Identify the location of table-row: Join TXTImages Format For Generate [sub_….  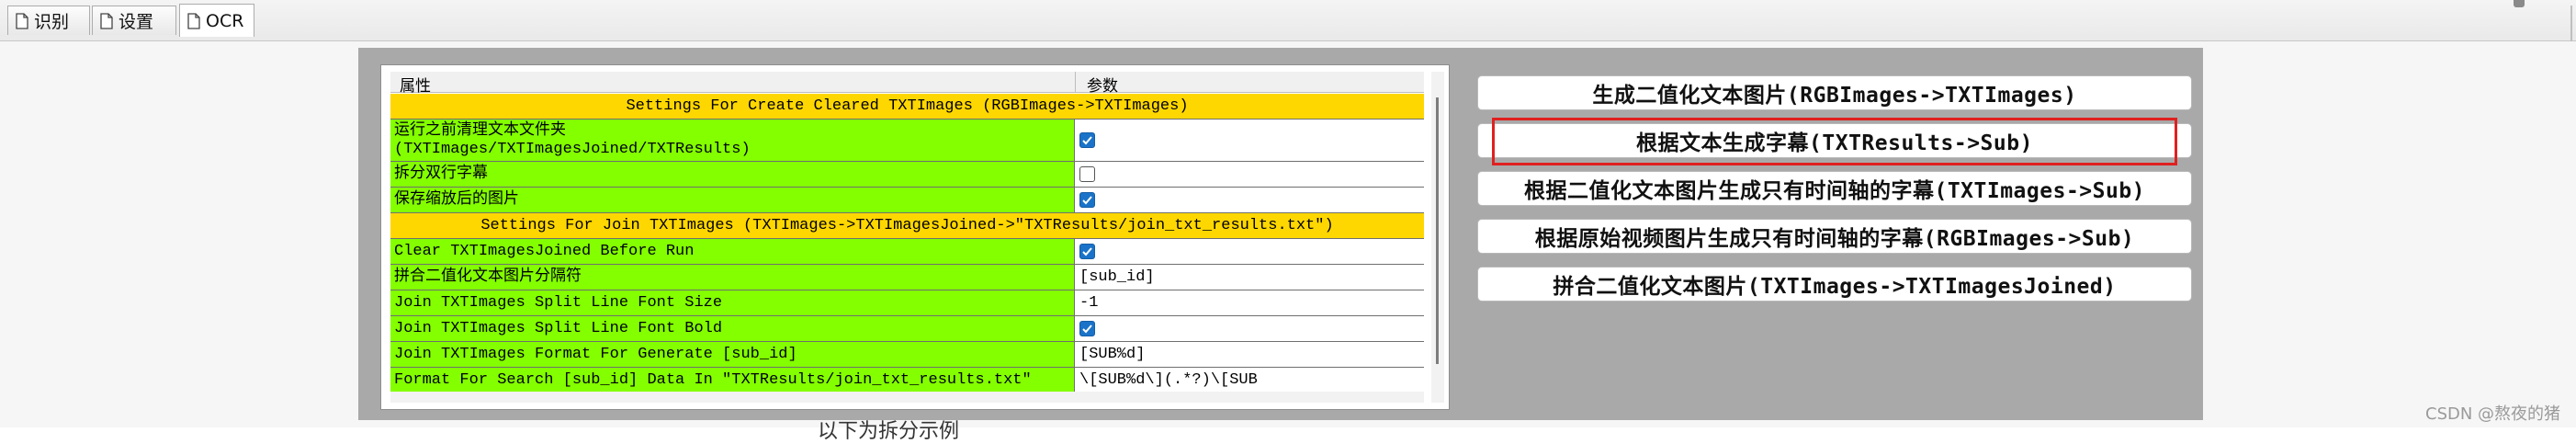
(907, 355).